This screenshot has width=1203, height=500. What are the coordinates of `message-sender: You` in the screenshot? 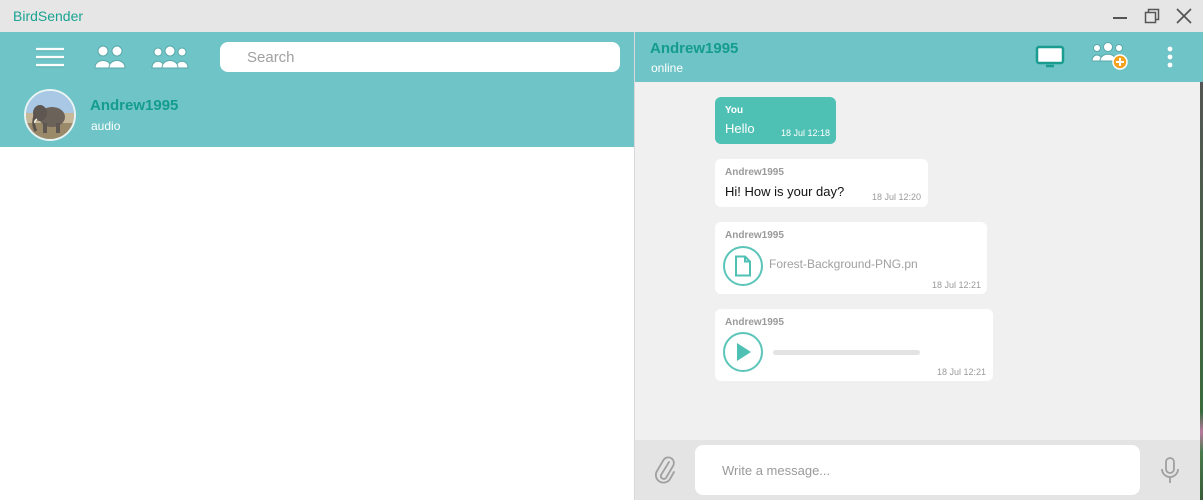 It's located at (734, 110).